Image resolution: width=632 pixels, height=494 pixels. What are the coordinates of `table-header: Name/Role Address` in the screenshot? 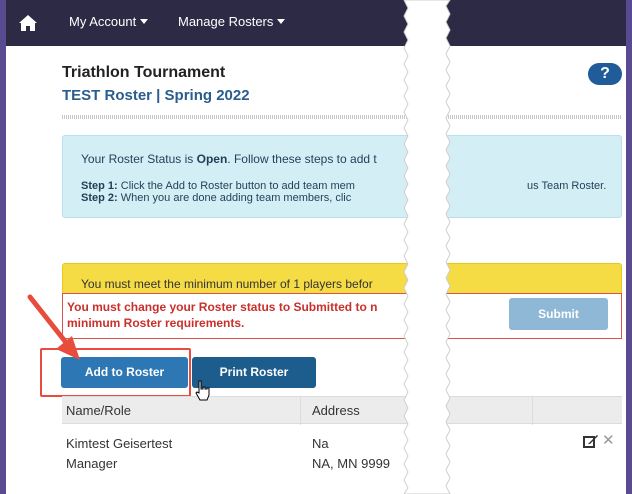 It's located at (342, 410).